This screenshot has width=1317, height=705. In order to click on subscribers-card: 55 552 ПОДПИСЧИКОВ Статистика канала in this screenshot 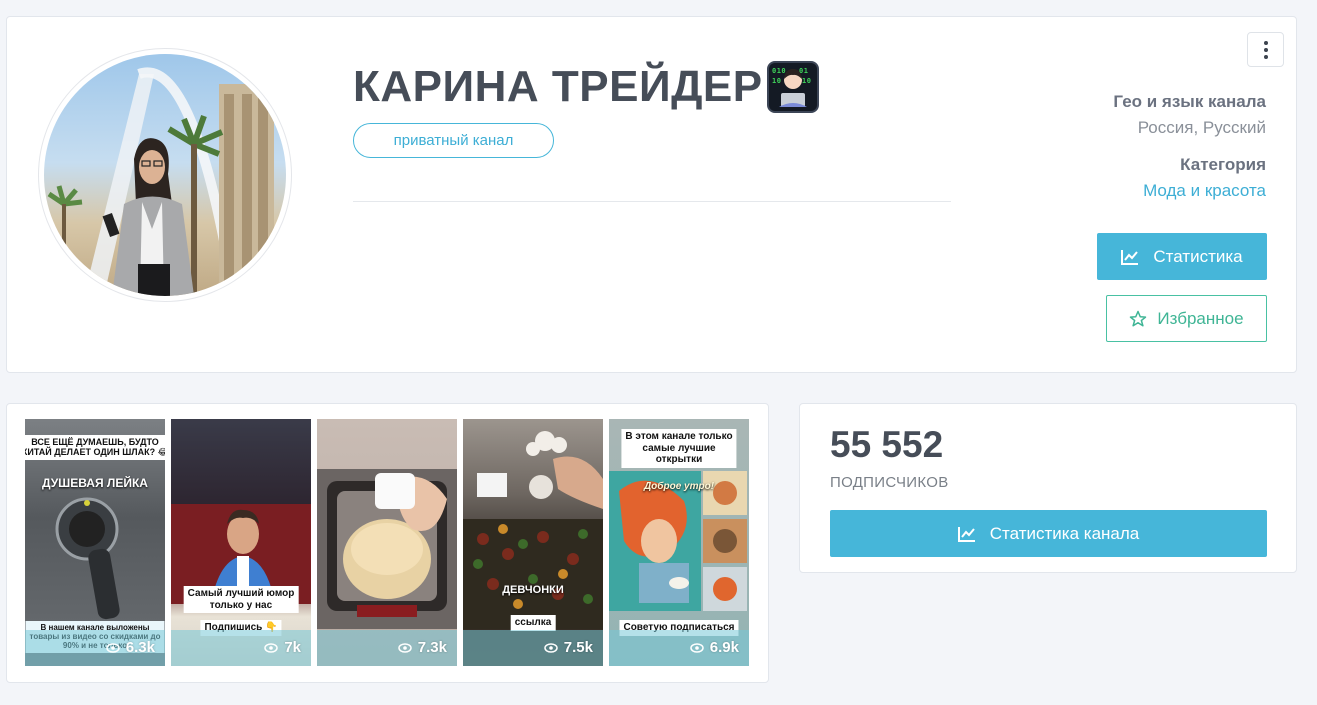, I will do `click(1048, 488)`.